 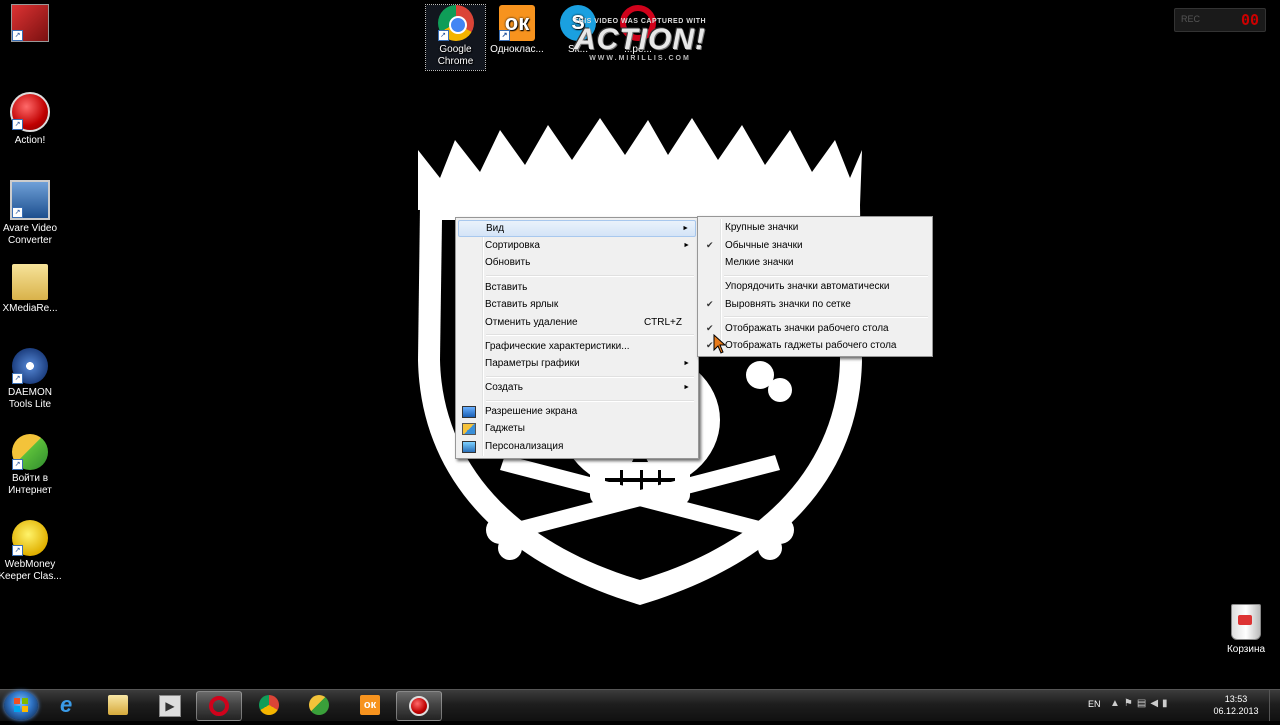 What do you see at coordinates (1246, 622) in the screenshot?
I see `recycle-bin-icon` at bounding box center [1246, 622].